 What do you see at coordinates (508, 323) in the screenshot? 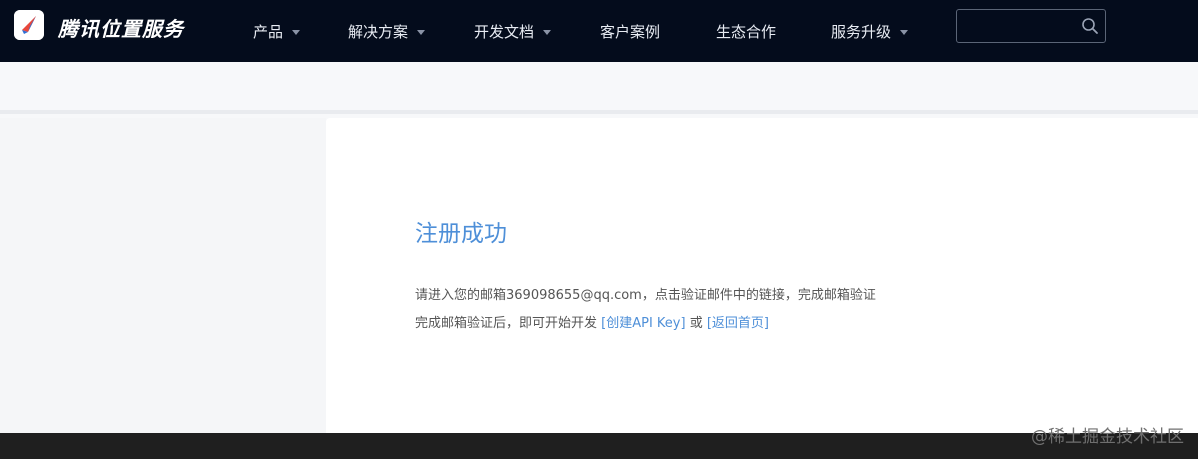
I see `next-steps-prefix: 完成邮箱验证后，即可开始开发` at bounding box center [508, 323].